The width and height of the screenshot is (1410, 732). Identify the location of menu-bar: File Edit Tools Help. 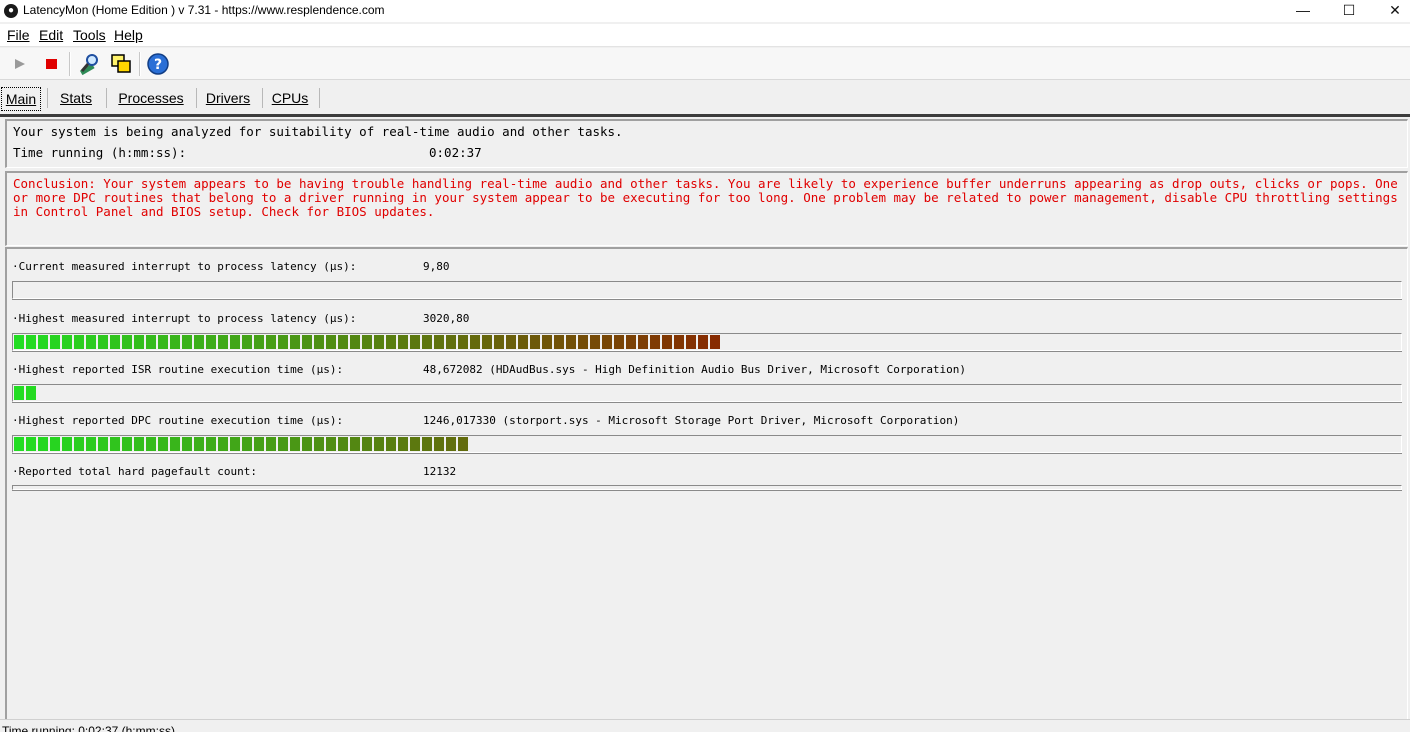
(705, 35).